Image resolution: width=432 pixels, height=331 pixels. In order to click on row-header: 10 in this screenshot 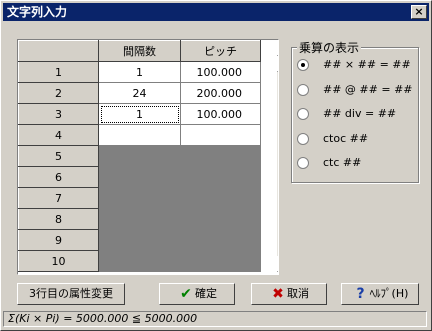, I will do `click(58, 261)`.